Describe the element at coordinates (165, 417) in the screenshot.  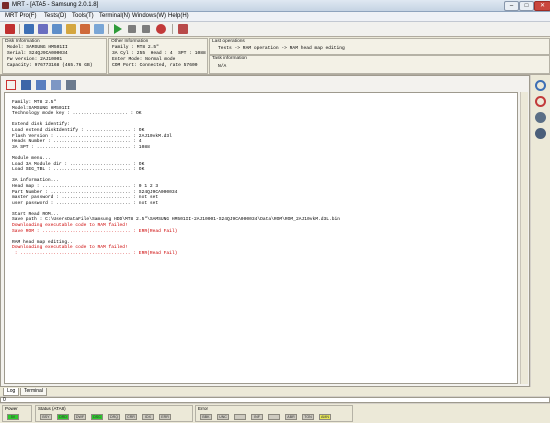
I see `ata-led-err: ERR` at that location.